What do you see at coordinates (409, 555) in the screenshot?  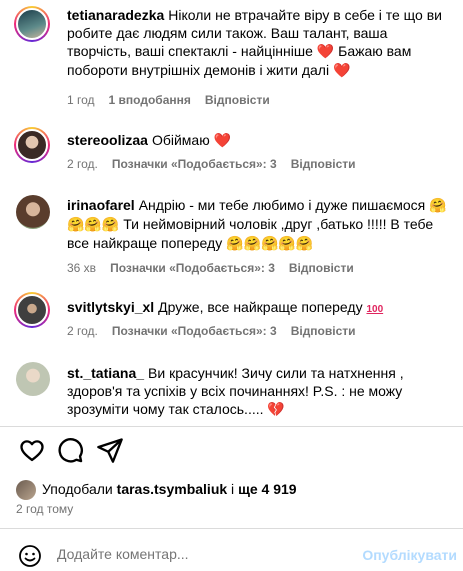 I see `post-button: Опублікувати` at bounding box center [409, 555].